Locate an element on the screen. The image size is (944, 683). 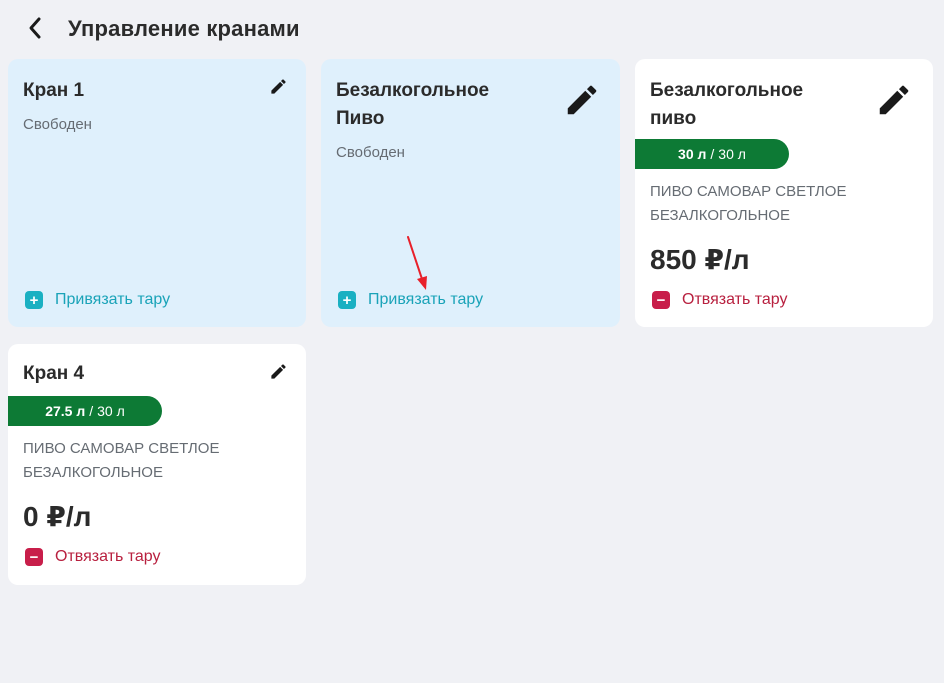
bind-container-label: Привязать тару is located at coordinates (113, 299).